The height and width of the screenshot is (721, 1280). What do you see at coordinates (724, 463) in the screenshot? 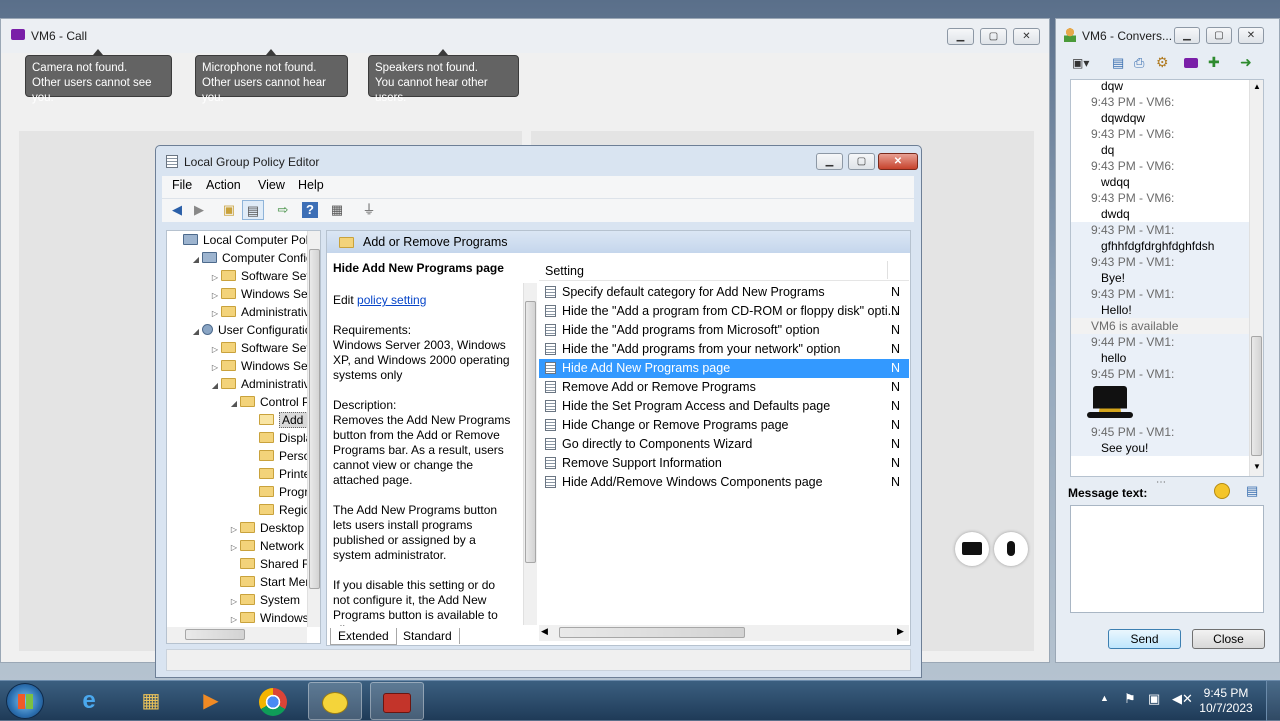
I see `setting-row: Remove Support Information N` at bounding box center [724, 463].